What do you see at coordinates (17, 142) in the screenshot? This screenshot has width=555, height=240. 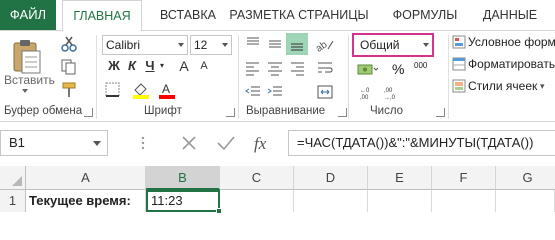 I see `name-box-value: B1` at bounding box center [17, 142].